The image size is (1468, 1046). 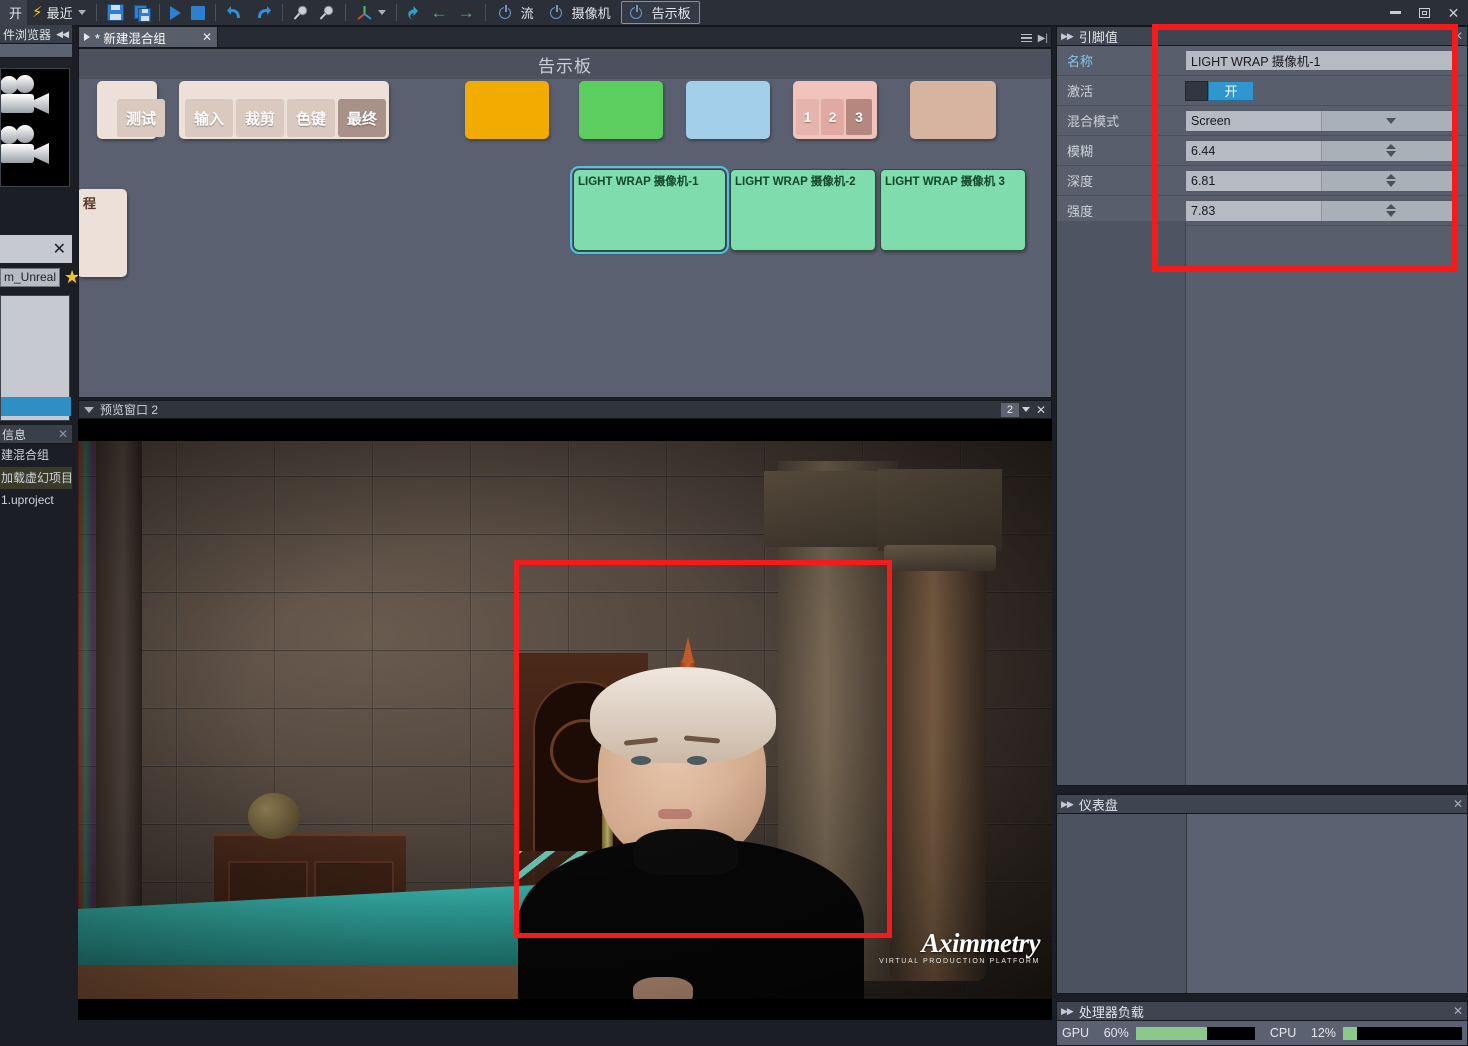 What do you see at coordinates (141, 118) in the screenshot?
I see `chip-test: 测试` at bounding box center [141, 118].